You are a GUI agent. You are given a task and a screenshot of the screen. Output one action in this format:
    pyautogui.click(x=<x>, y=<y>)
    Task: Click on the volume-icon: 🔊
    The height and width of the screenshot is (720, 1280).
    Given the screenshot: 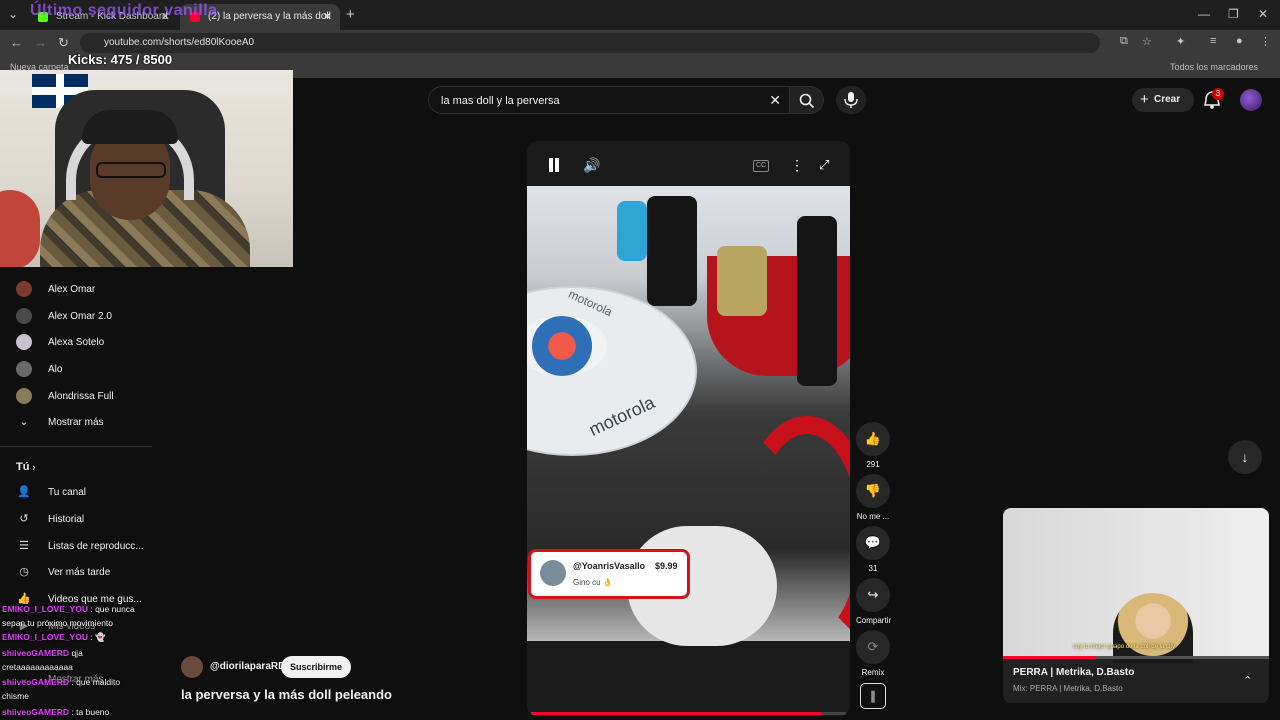 What is the action you would take?
    pyautogui.click(x=591, y=165)
    